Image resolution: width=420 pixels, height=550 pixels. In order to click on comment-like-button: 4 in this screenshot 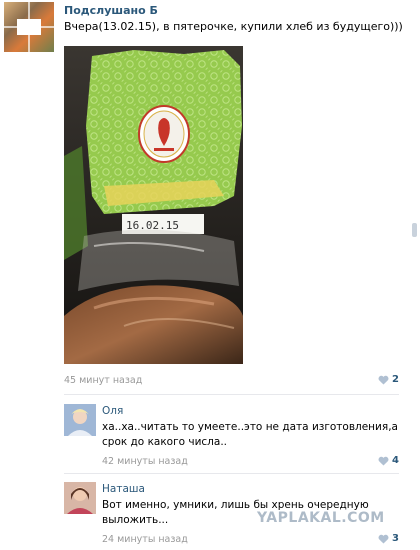, I will do `click(388, 460)`.